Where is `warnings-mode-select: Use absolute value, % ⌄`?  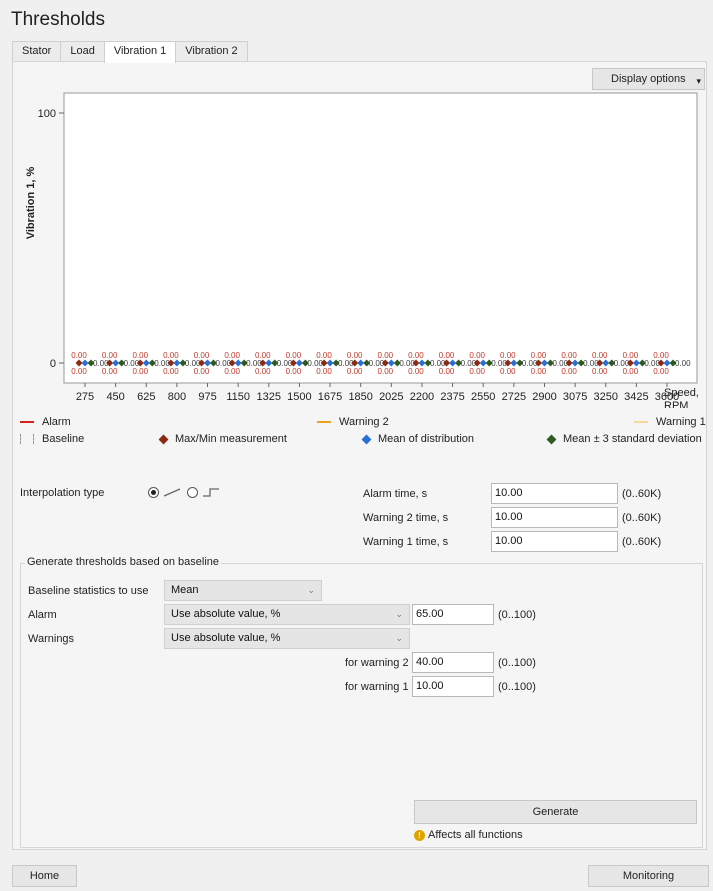 warnings-mode-select: Use absolute value, % ⌄ is located at coordinates (287, 638).